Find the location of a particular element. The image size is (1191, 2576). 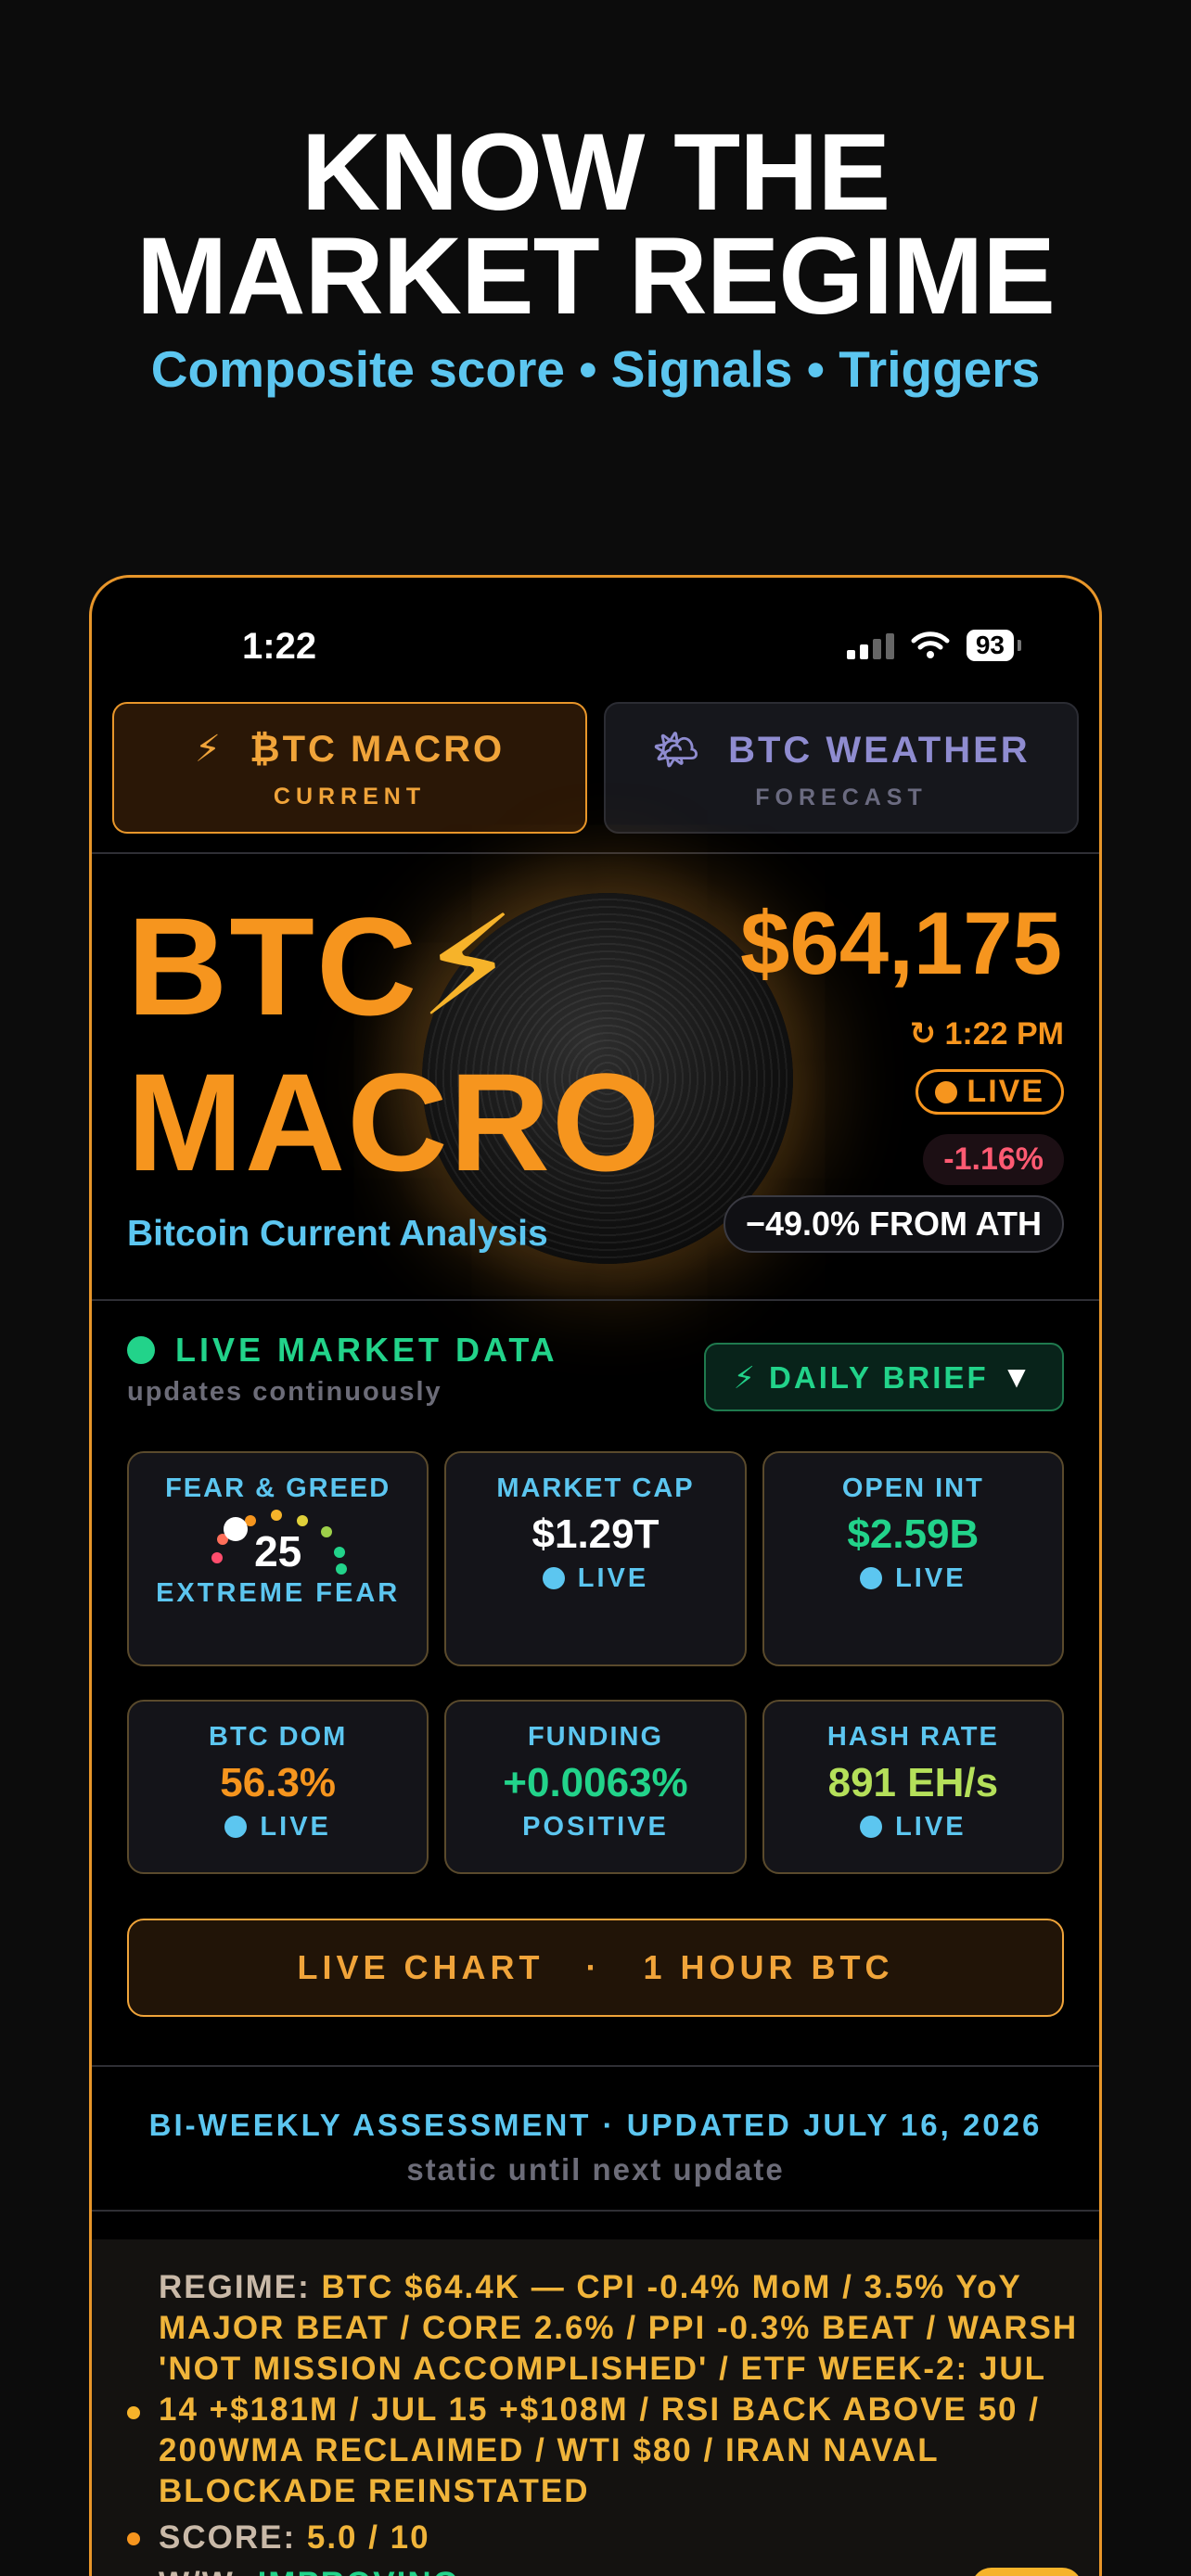

tab-btc-macro: ⚡ ₿TC MACRO CURRENT is located at coordinates (349, 768).